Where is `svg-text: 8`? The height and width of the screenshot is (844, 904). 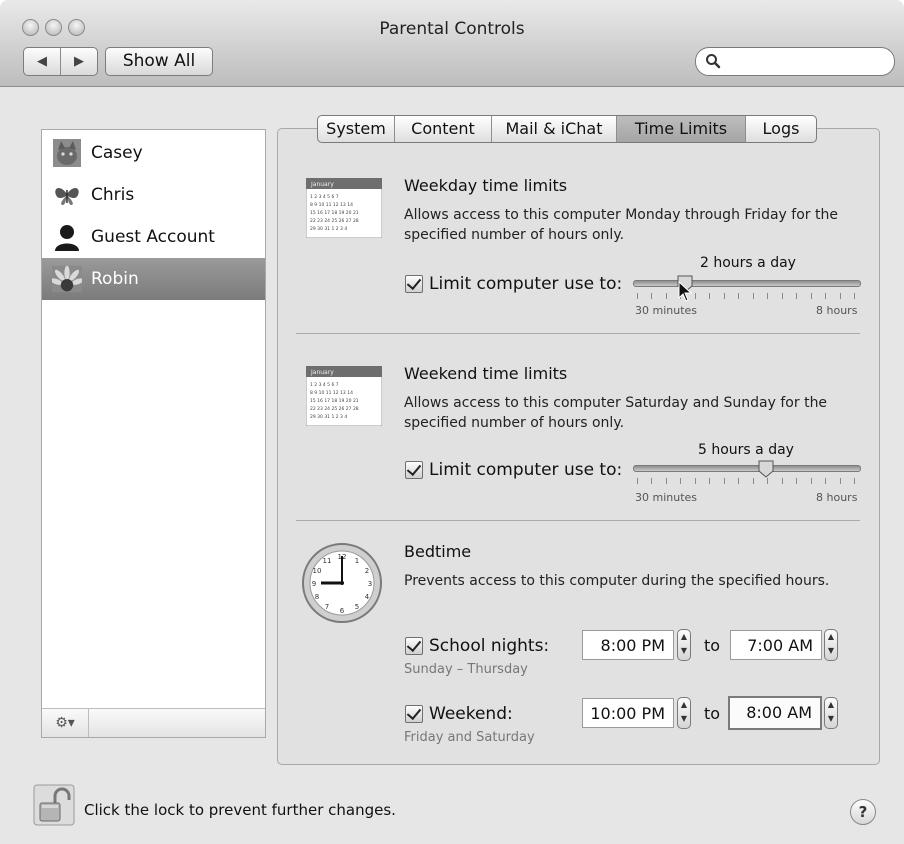 svg-text: 8 is located at coordinates (317, 597).